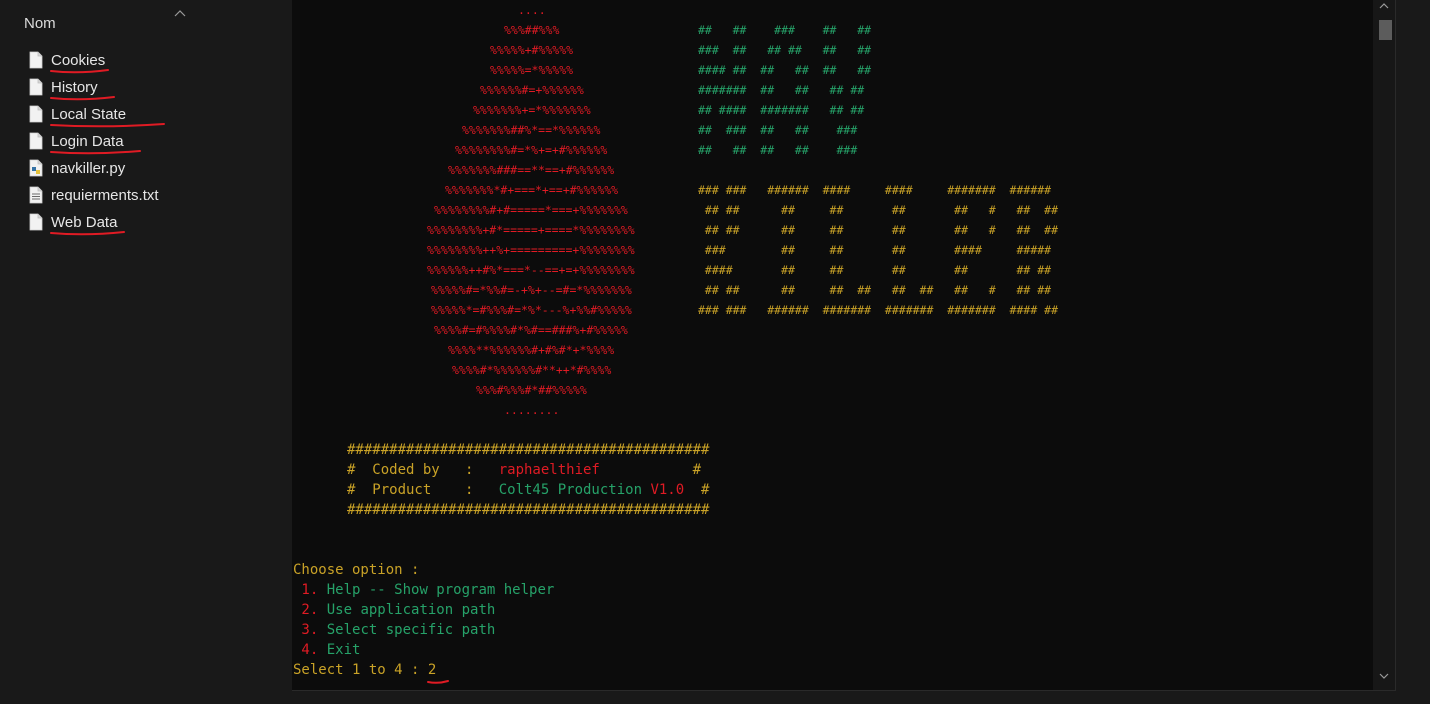  What do you see at coordinates (423, 590) in the screenshot?
I see `menu-option: 1. Help -- Show program helper` at bounding box center [423, 590].